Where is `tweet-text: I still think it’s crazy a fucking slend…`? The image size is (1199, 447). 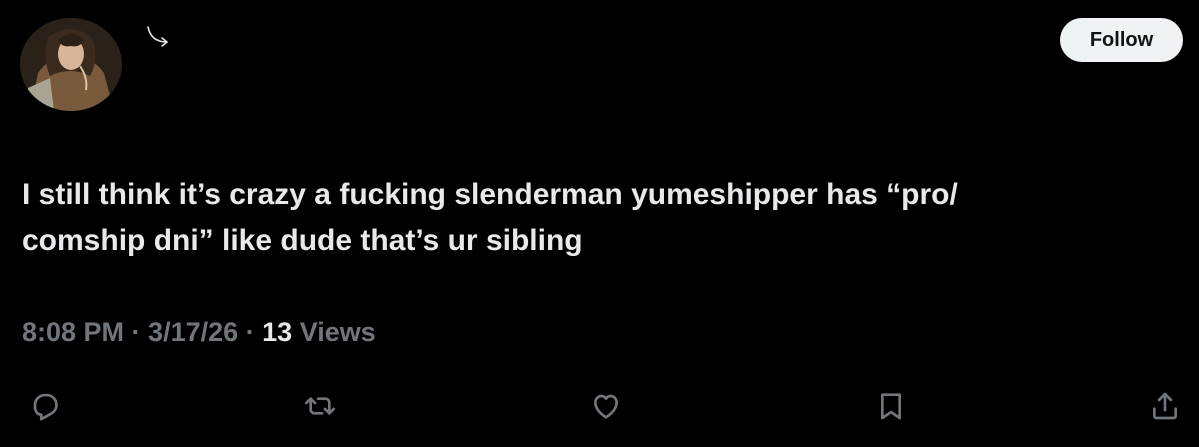
tweet-text: I still think it’s crazy a fucking slend… is located at coordinates (490, 217).